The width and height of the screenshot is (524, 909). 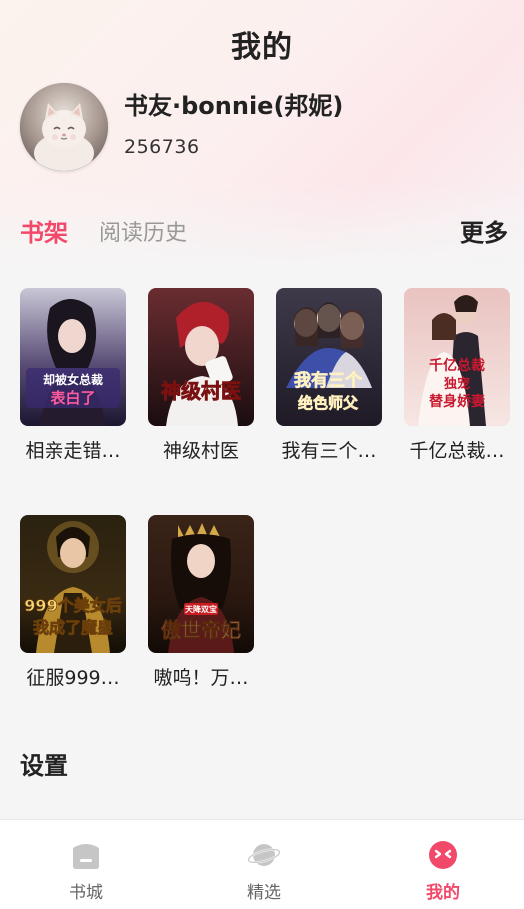 I want to click on cover-text: 我成了魔皇, so click(x=73, y=627).